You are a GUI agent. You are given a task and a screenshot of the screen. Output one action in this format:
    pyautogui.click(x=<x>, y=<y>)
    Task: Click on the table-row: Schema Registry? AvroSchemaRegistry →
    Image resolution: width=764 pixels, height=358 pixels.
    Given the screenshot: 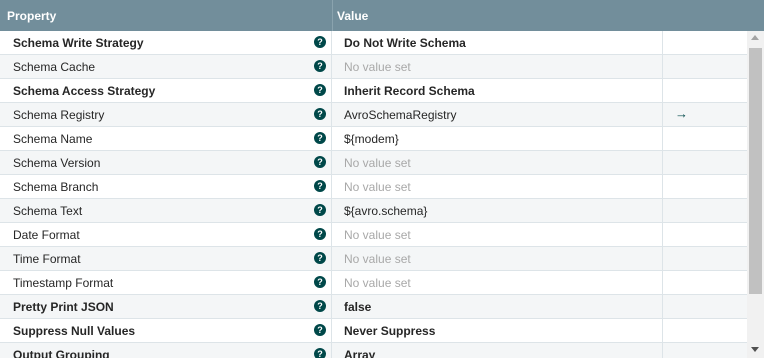 What is the action you would take?
    pyautogui.click(x=373, y=115)
    